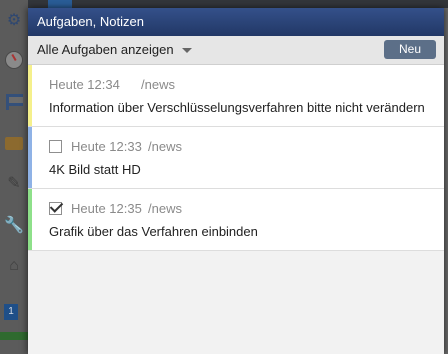 Image resolution: width=448 pixels, height=354 pixels. I want to click on task-filter-label: Alle Aufgaben anzeigen, so click(105, 49).